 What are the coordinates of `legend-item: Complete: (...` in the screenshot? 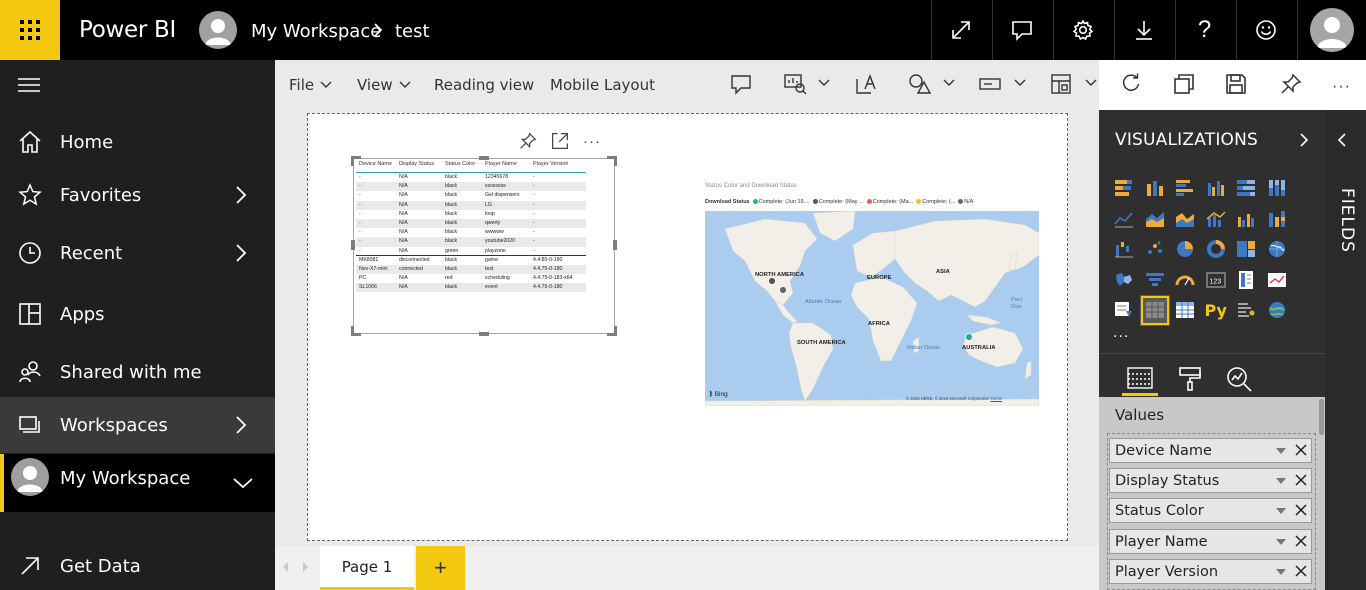 It's located at (935, 202).